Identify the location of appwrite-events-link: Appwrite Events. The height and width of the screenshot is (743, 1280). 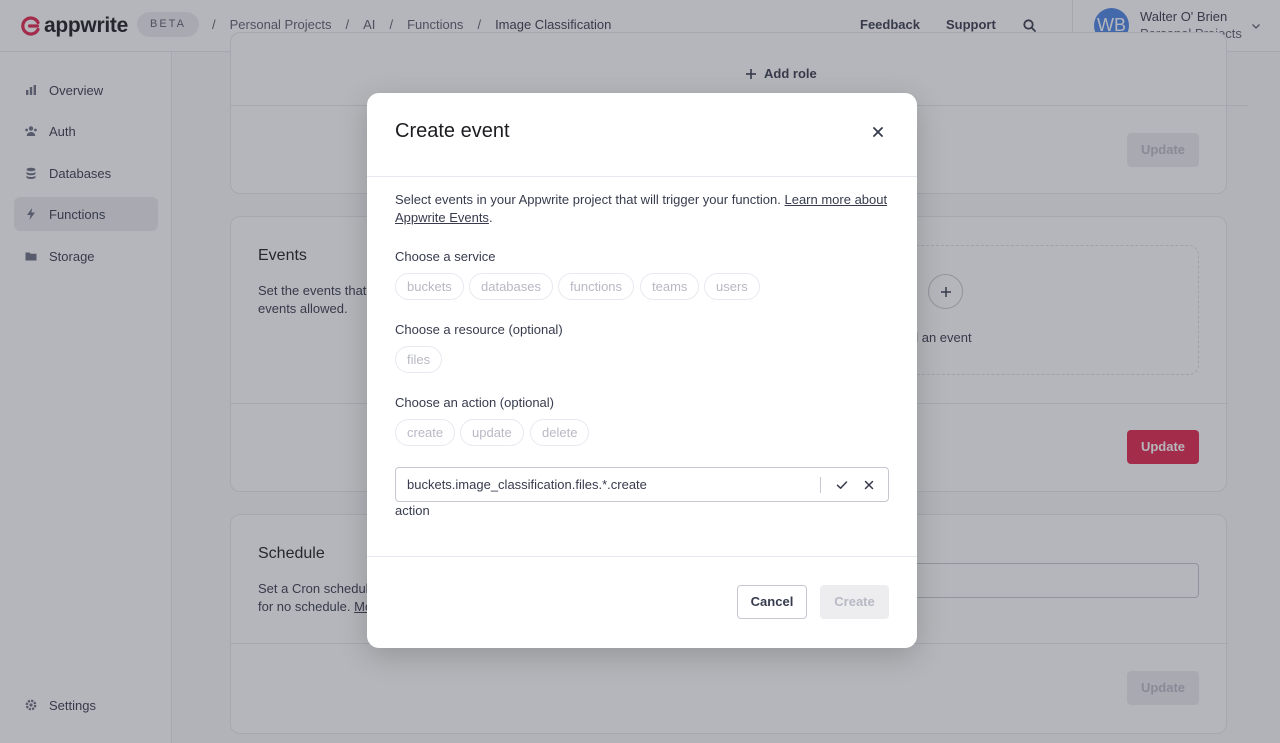
(442, 217).